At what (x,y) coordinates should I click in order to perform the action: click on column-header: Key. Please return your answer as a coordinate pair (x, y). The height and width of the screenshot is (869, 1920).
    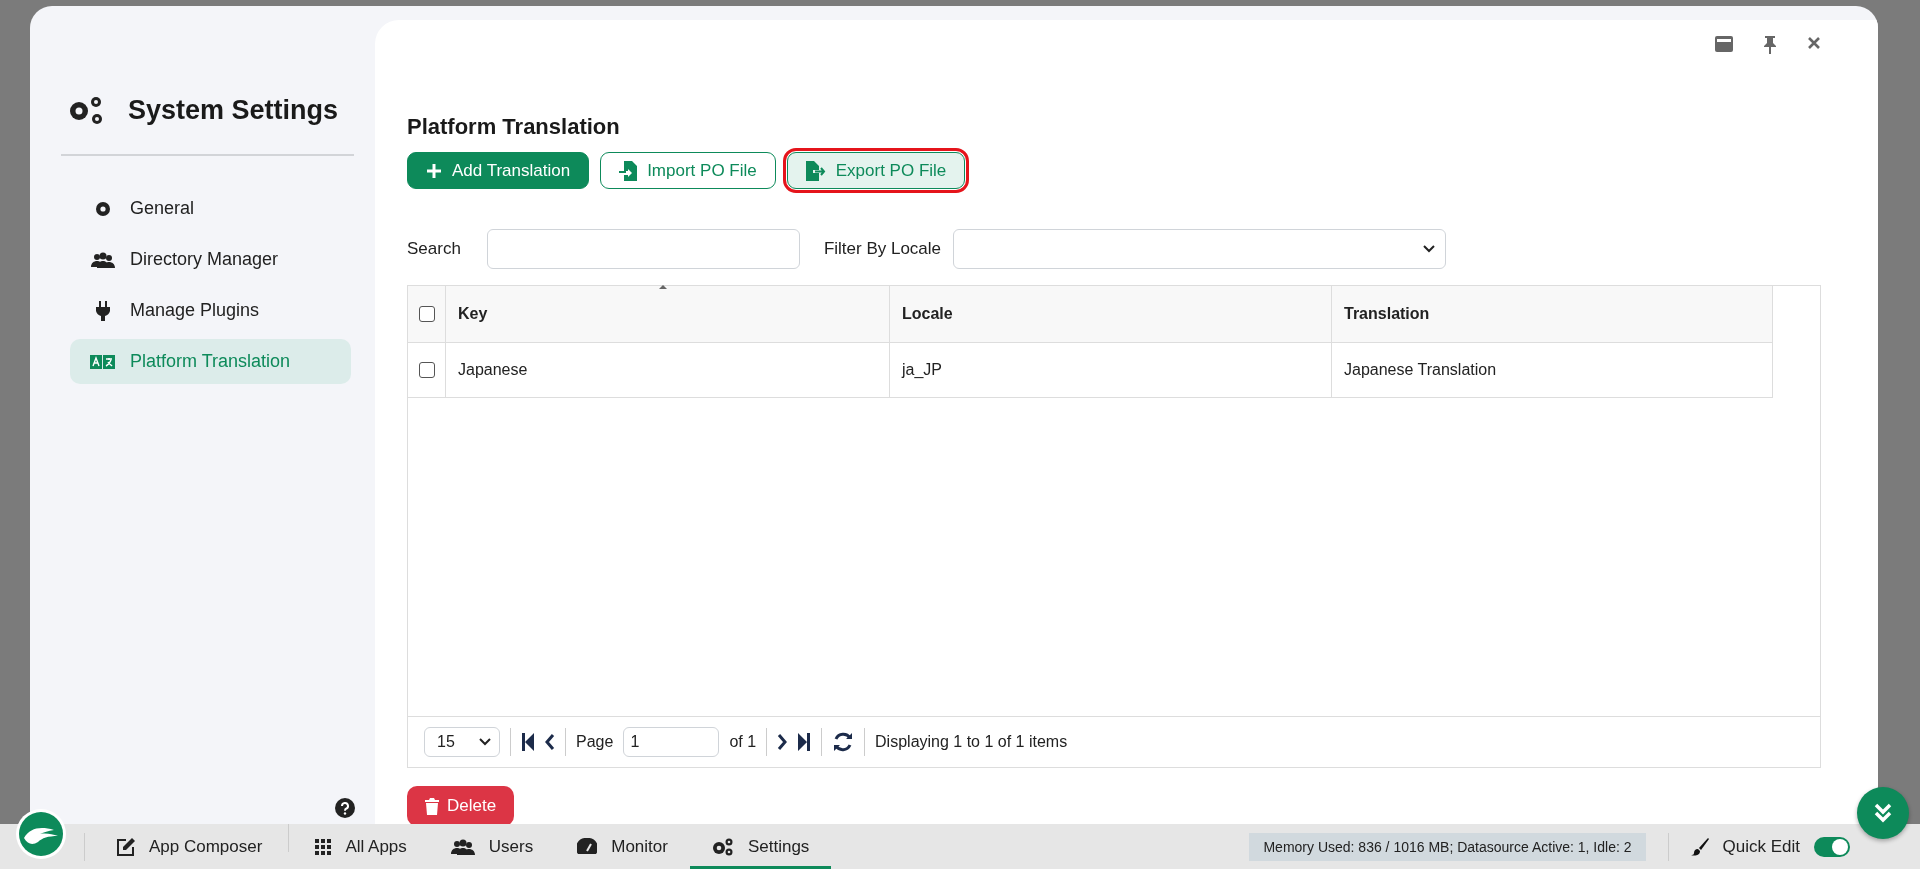
    Looking at the image, I should click on (473, 314).